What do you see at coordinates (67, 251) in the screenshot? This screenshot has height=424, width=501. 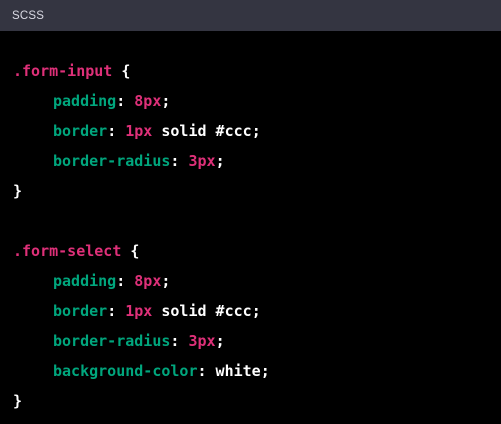 I see `selector: .form-select` at bounding box center [67, 251].